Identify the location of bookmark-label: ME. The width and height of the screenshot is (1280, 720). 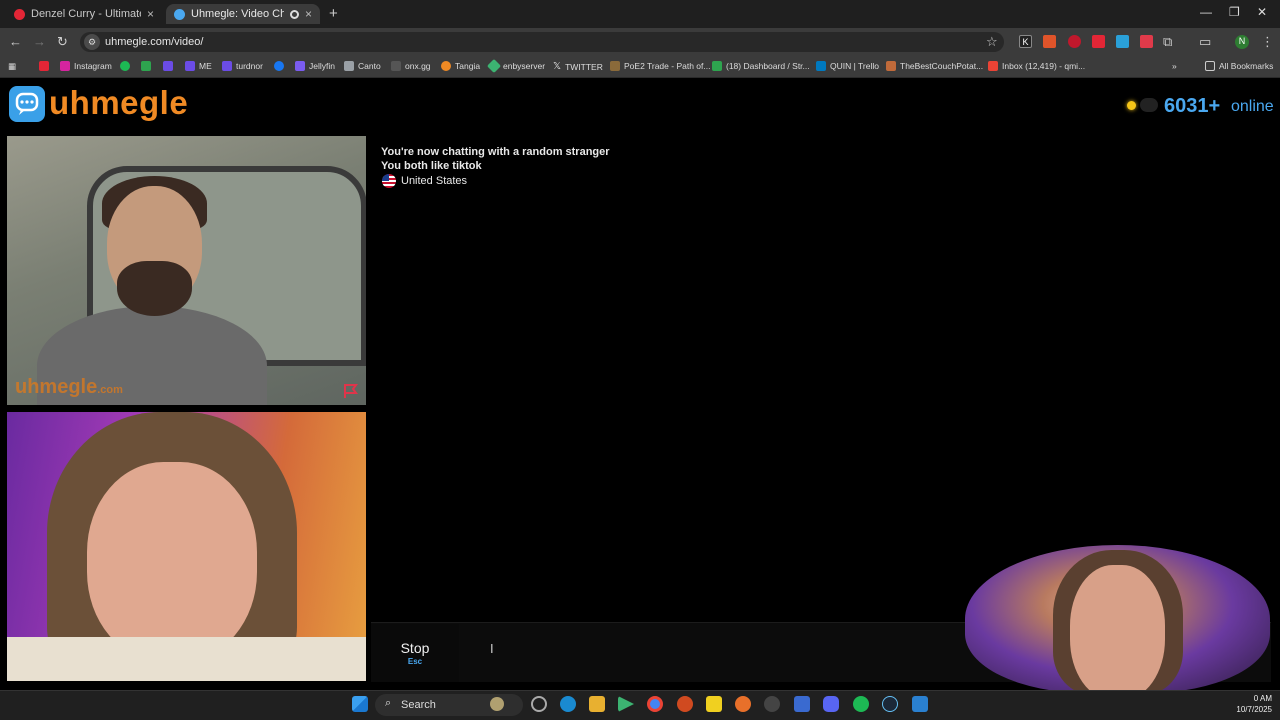
(205, 66).